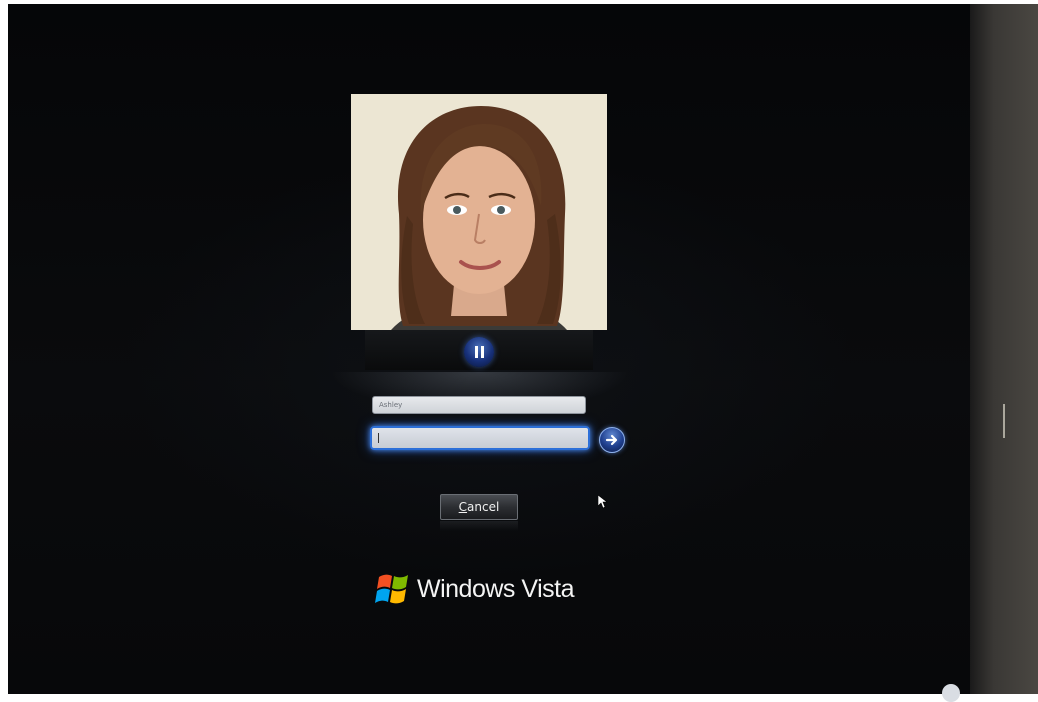 The width and height of the screenshot is (1038, 702). I want to click on submit-button, so click(612, 440).